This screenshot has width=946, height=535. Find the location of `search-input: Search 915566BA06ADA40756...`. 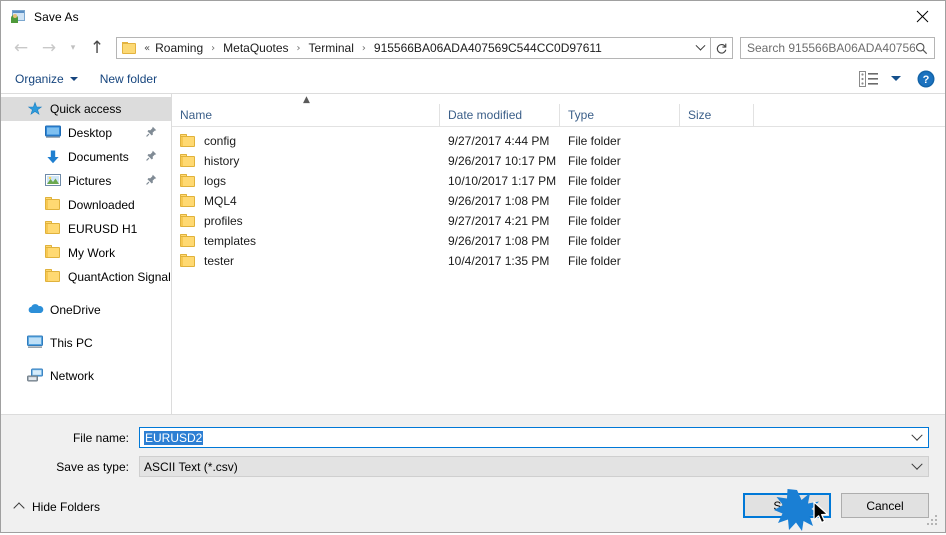

search-input: Search 915566BA06ADA40756... is located at coordinates (828, 48).